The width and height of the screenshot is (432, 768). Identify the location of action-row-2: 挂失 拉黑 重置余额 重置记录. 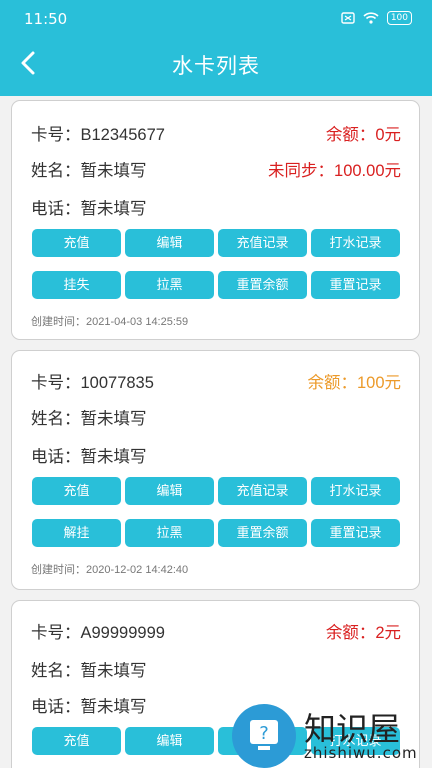
(216, 285).